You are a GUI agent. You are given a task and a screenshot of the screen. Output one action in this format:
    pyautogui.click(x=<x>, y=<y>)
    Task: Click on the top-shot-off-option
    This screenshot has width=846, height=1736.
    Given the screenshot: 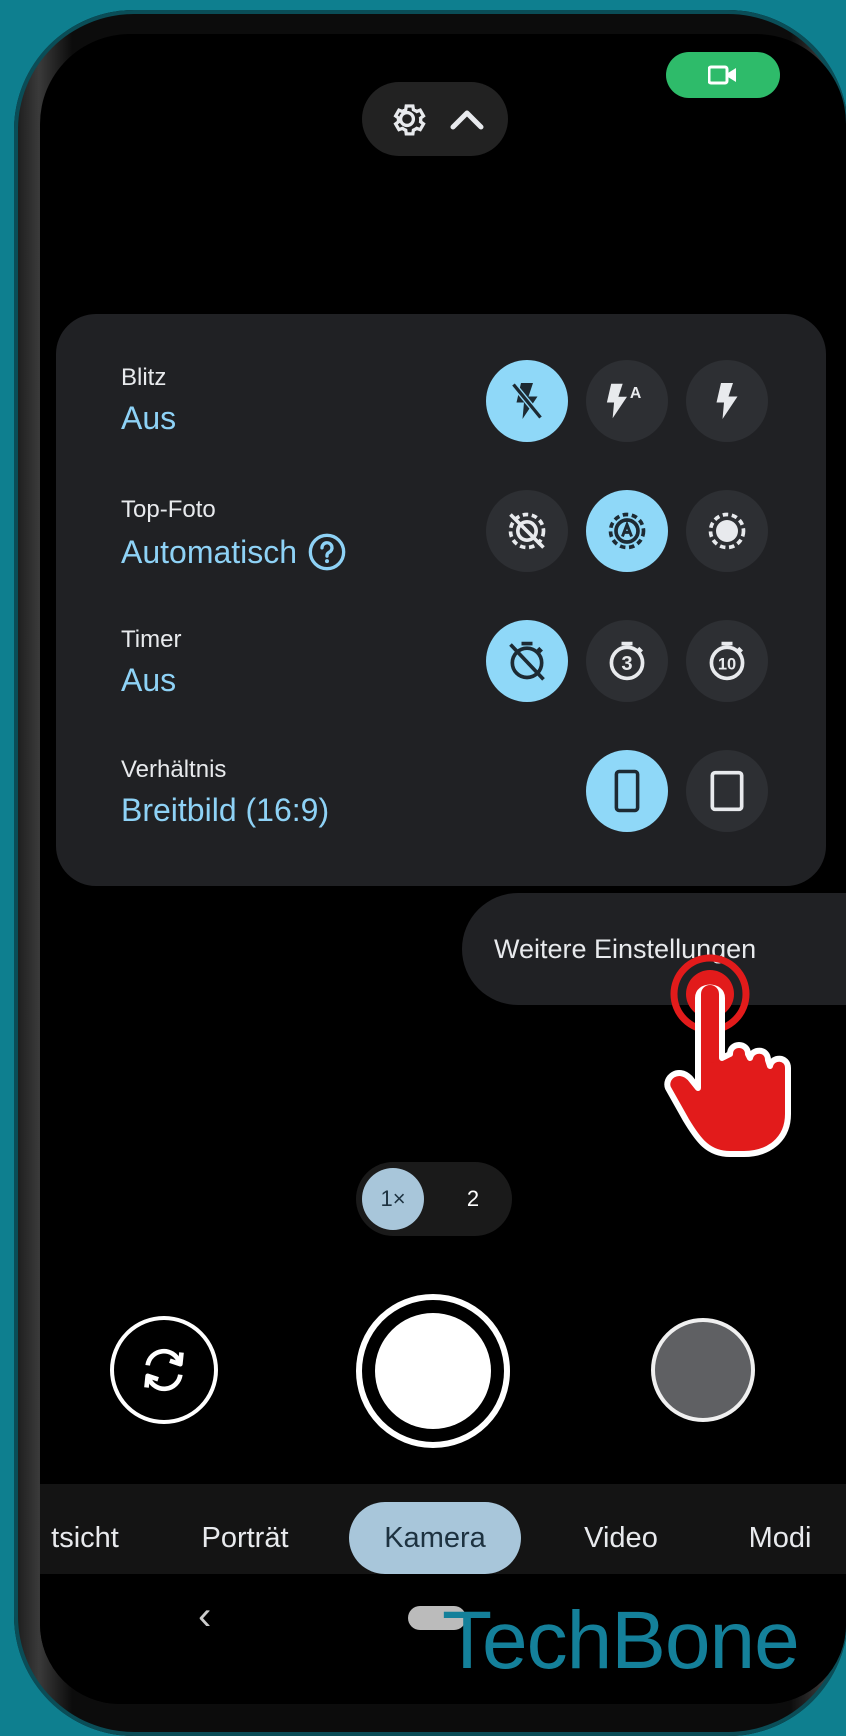 What is the action you would take?
    pyautogui.click(x=527, y=531)
    